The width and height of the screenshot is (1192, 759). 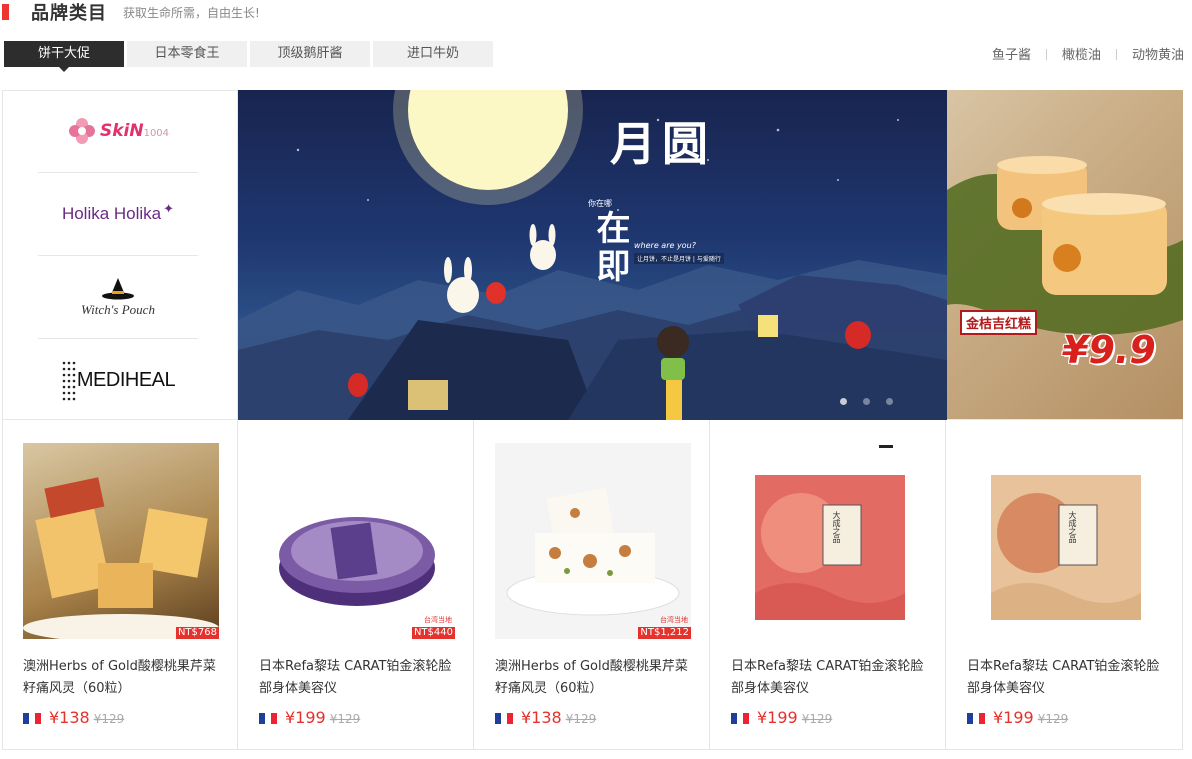 What do you see at coordinates (433, 54) in the screenshot?
I see `tab-imported-milk: 进口牛奶` at bounding box center [433, 54].